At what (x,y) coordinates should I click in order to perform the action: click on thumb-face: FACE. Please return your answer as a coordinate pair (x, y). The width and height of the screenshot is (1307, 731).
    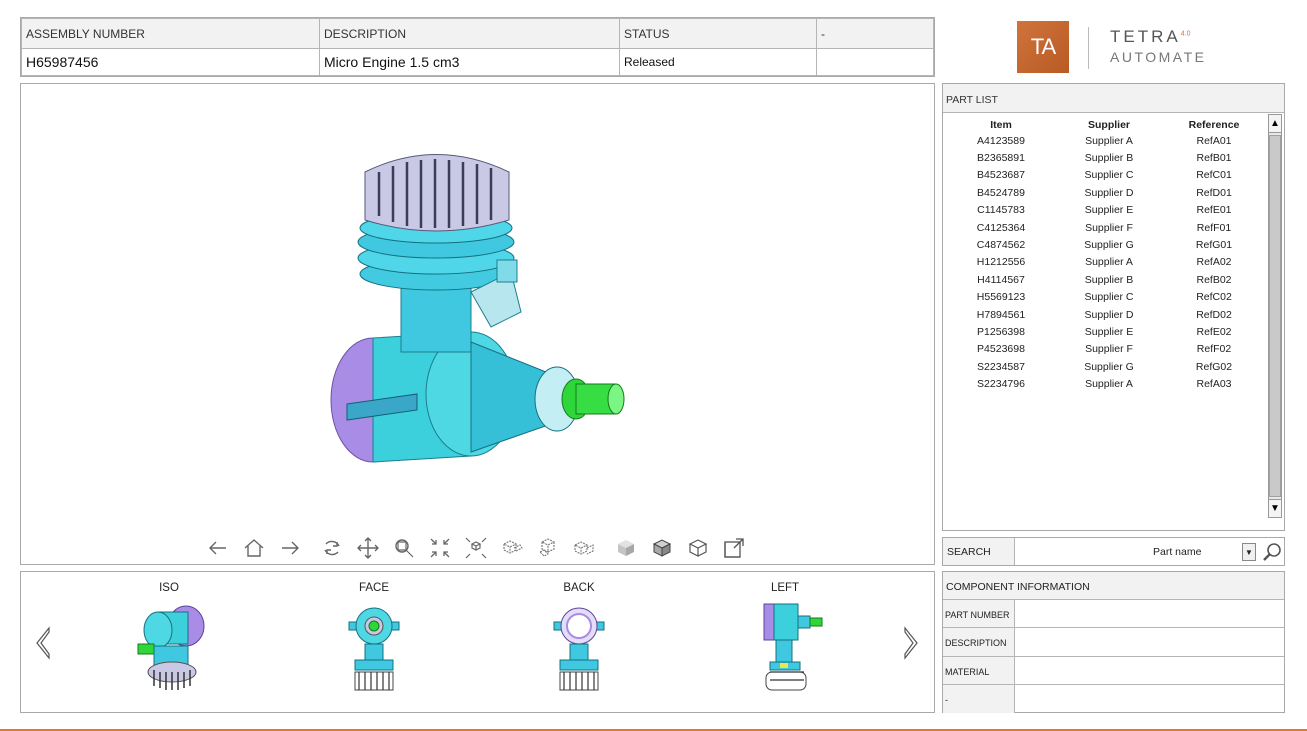
    Looking at the image, I should click on (374, 641).